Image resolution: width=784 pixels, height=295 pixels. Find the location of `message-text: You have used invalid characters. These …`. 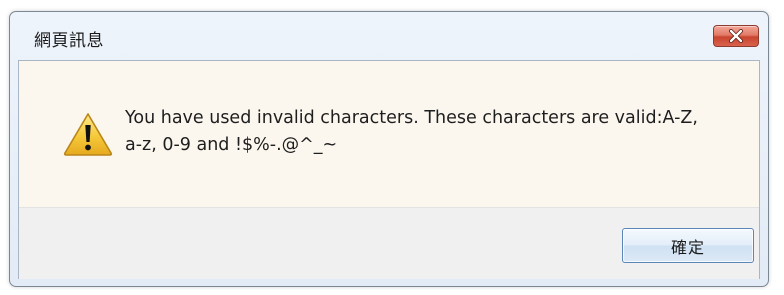

message-text: You have used invalid characters. These … is located at coordinates (411, 131).